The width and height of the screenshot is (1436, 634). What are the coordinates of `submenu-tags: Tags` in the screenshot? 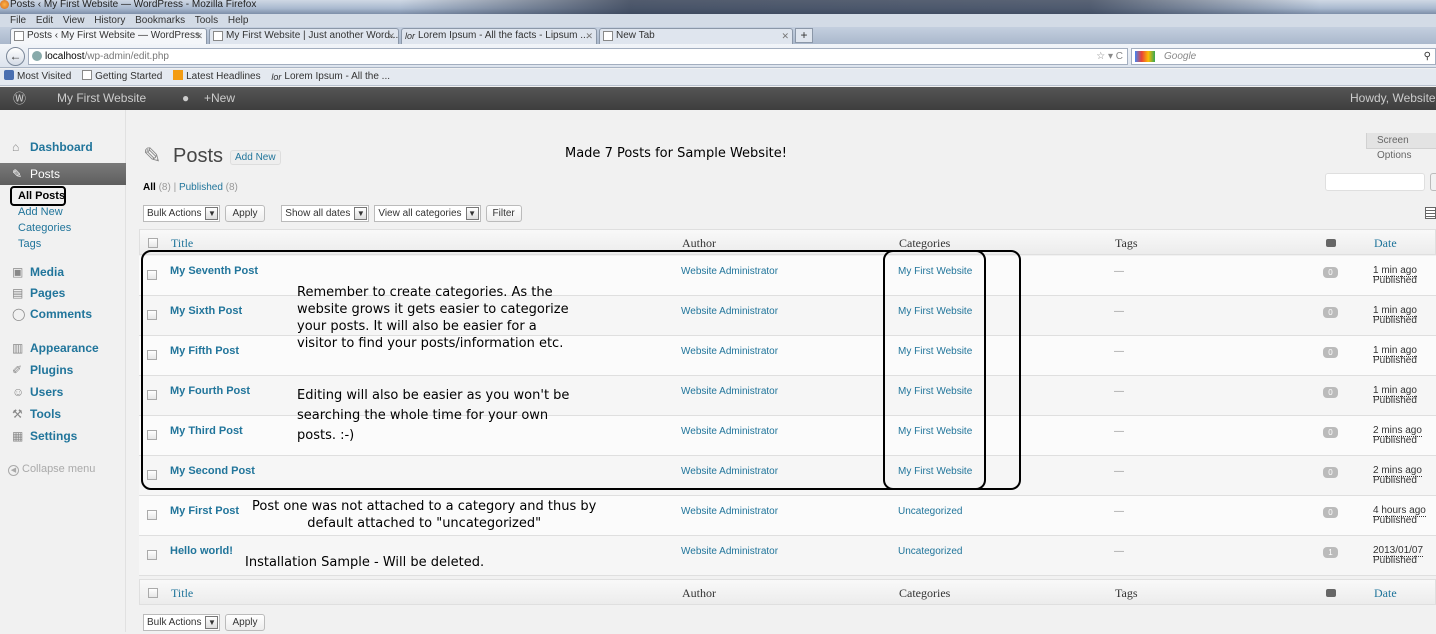 It's located at (29, 244).